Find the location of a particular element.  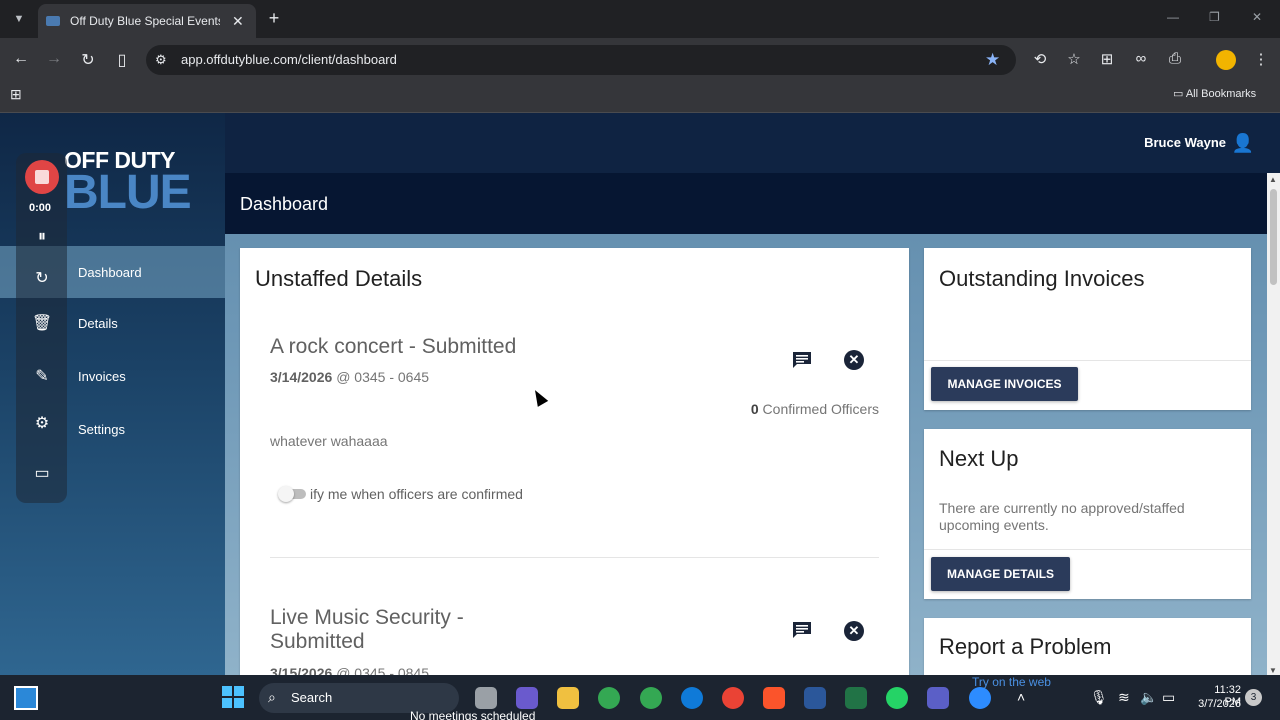

pause-icon: ⏸ is located at coordinates (42, 237).